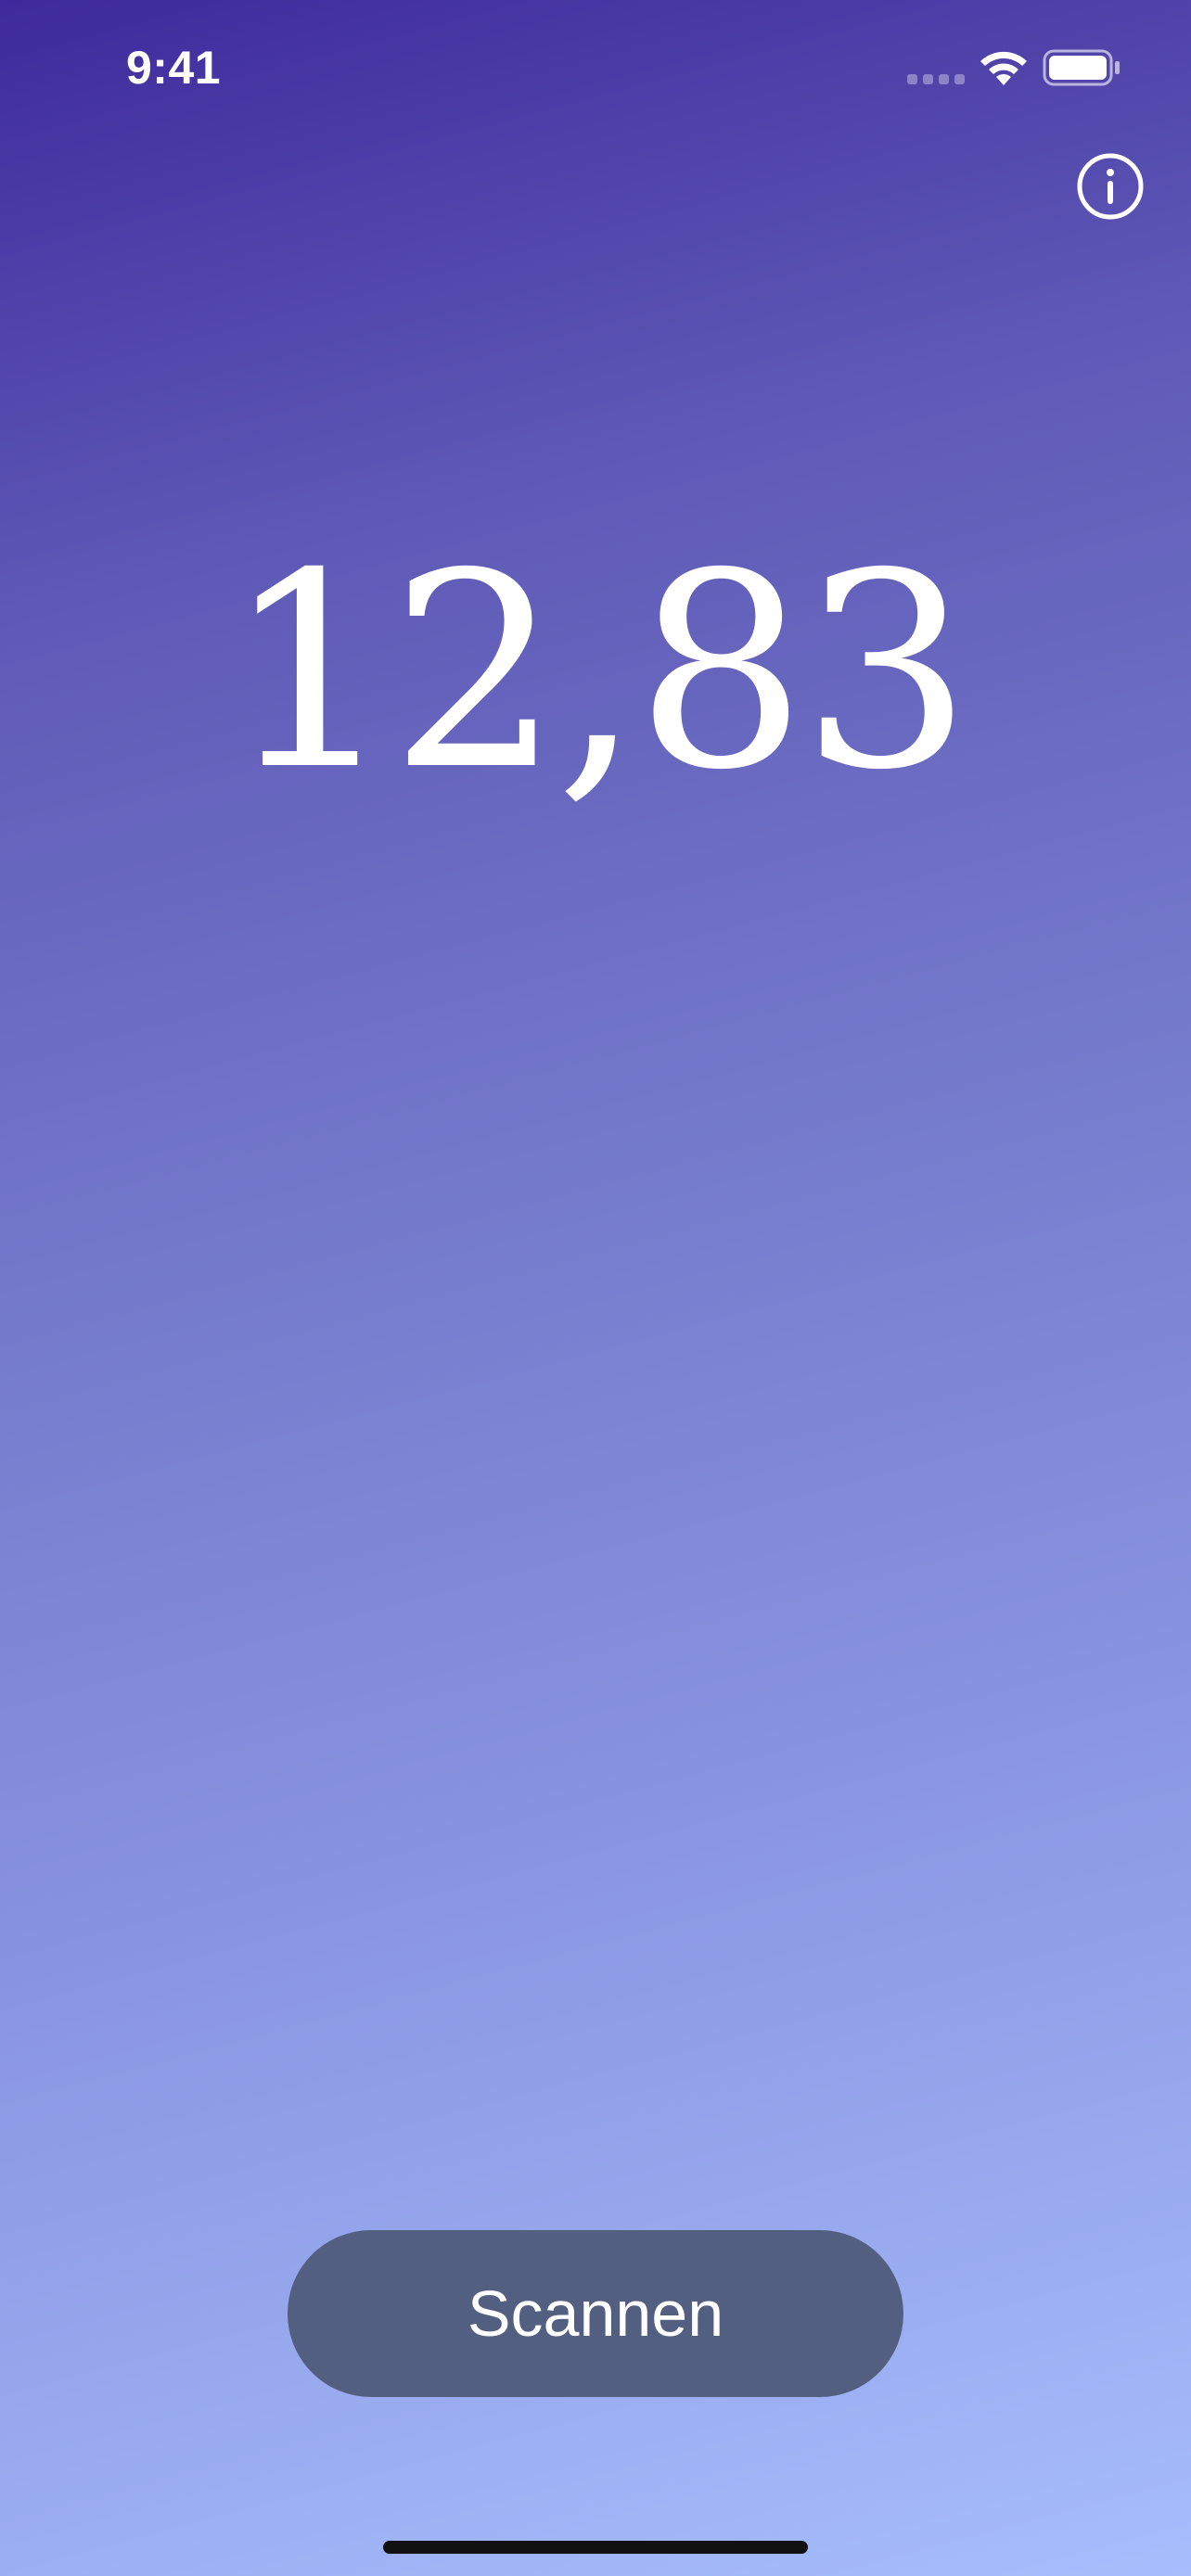 The width and height of the screenshot is (1191, 2576). Describe the element at coordinates (174, 68) in the screenshot. I see `status-time: 9:41` at that location.